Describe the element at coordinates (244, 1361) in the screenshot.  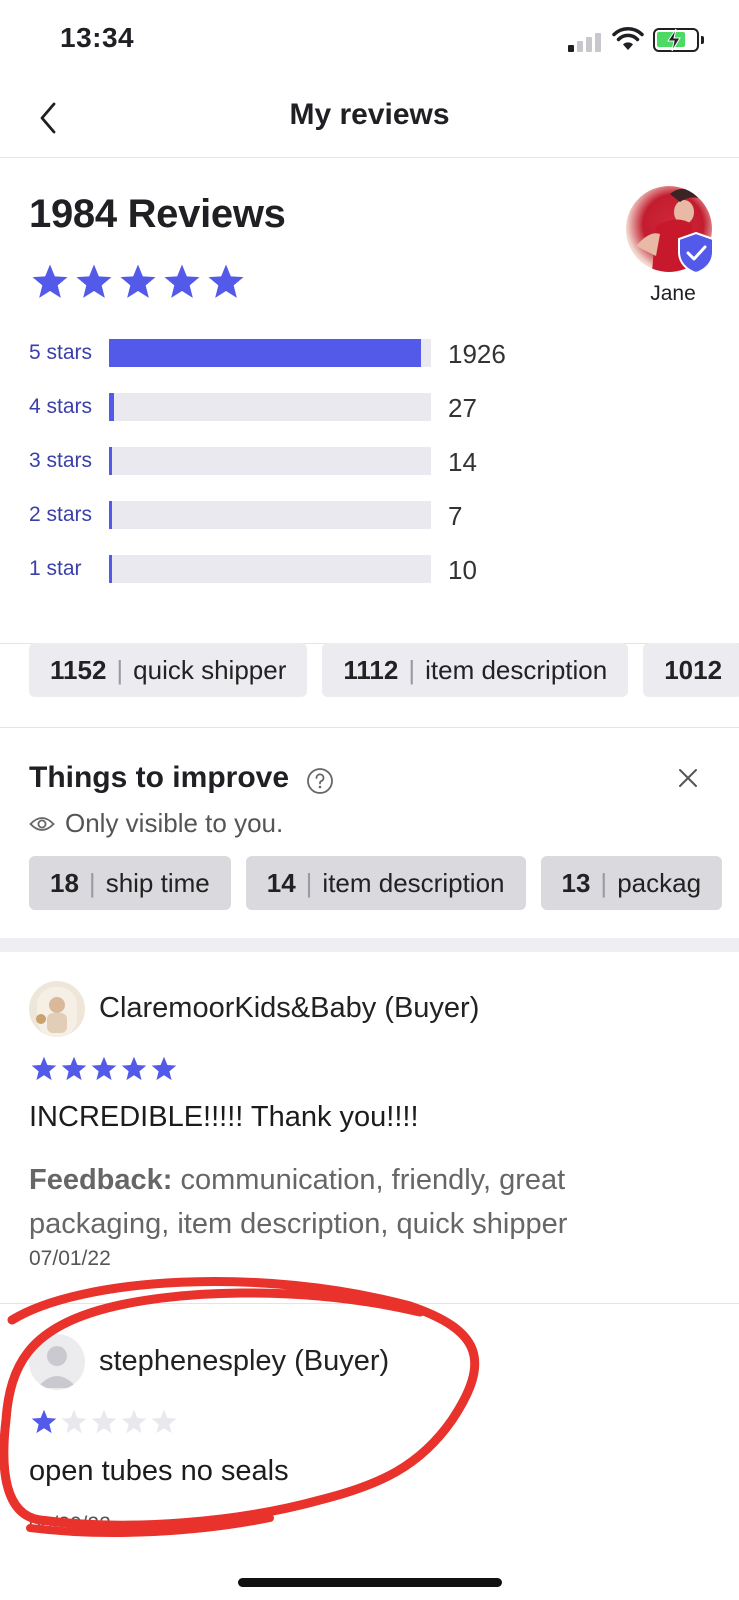
I see `reviewer-name: stephenespley (Buyer)` at that location.